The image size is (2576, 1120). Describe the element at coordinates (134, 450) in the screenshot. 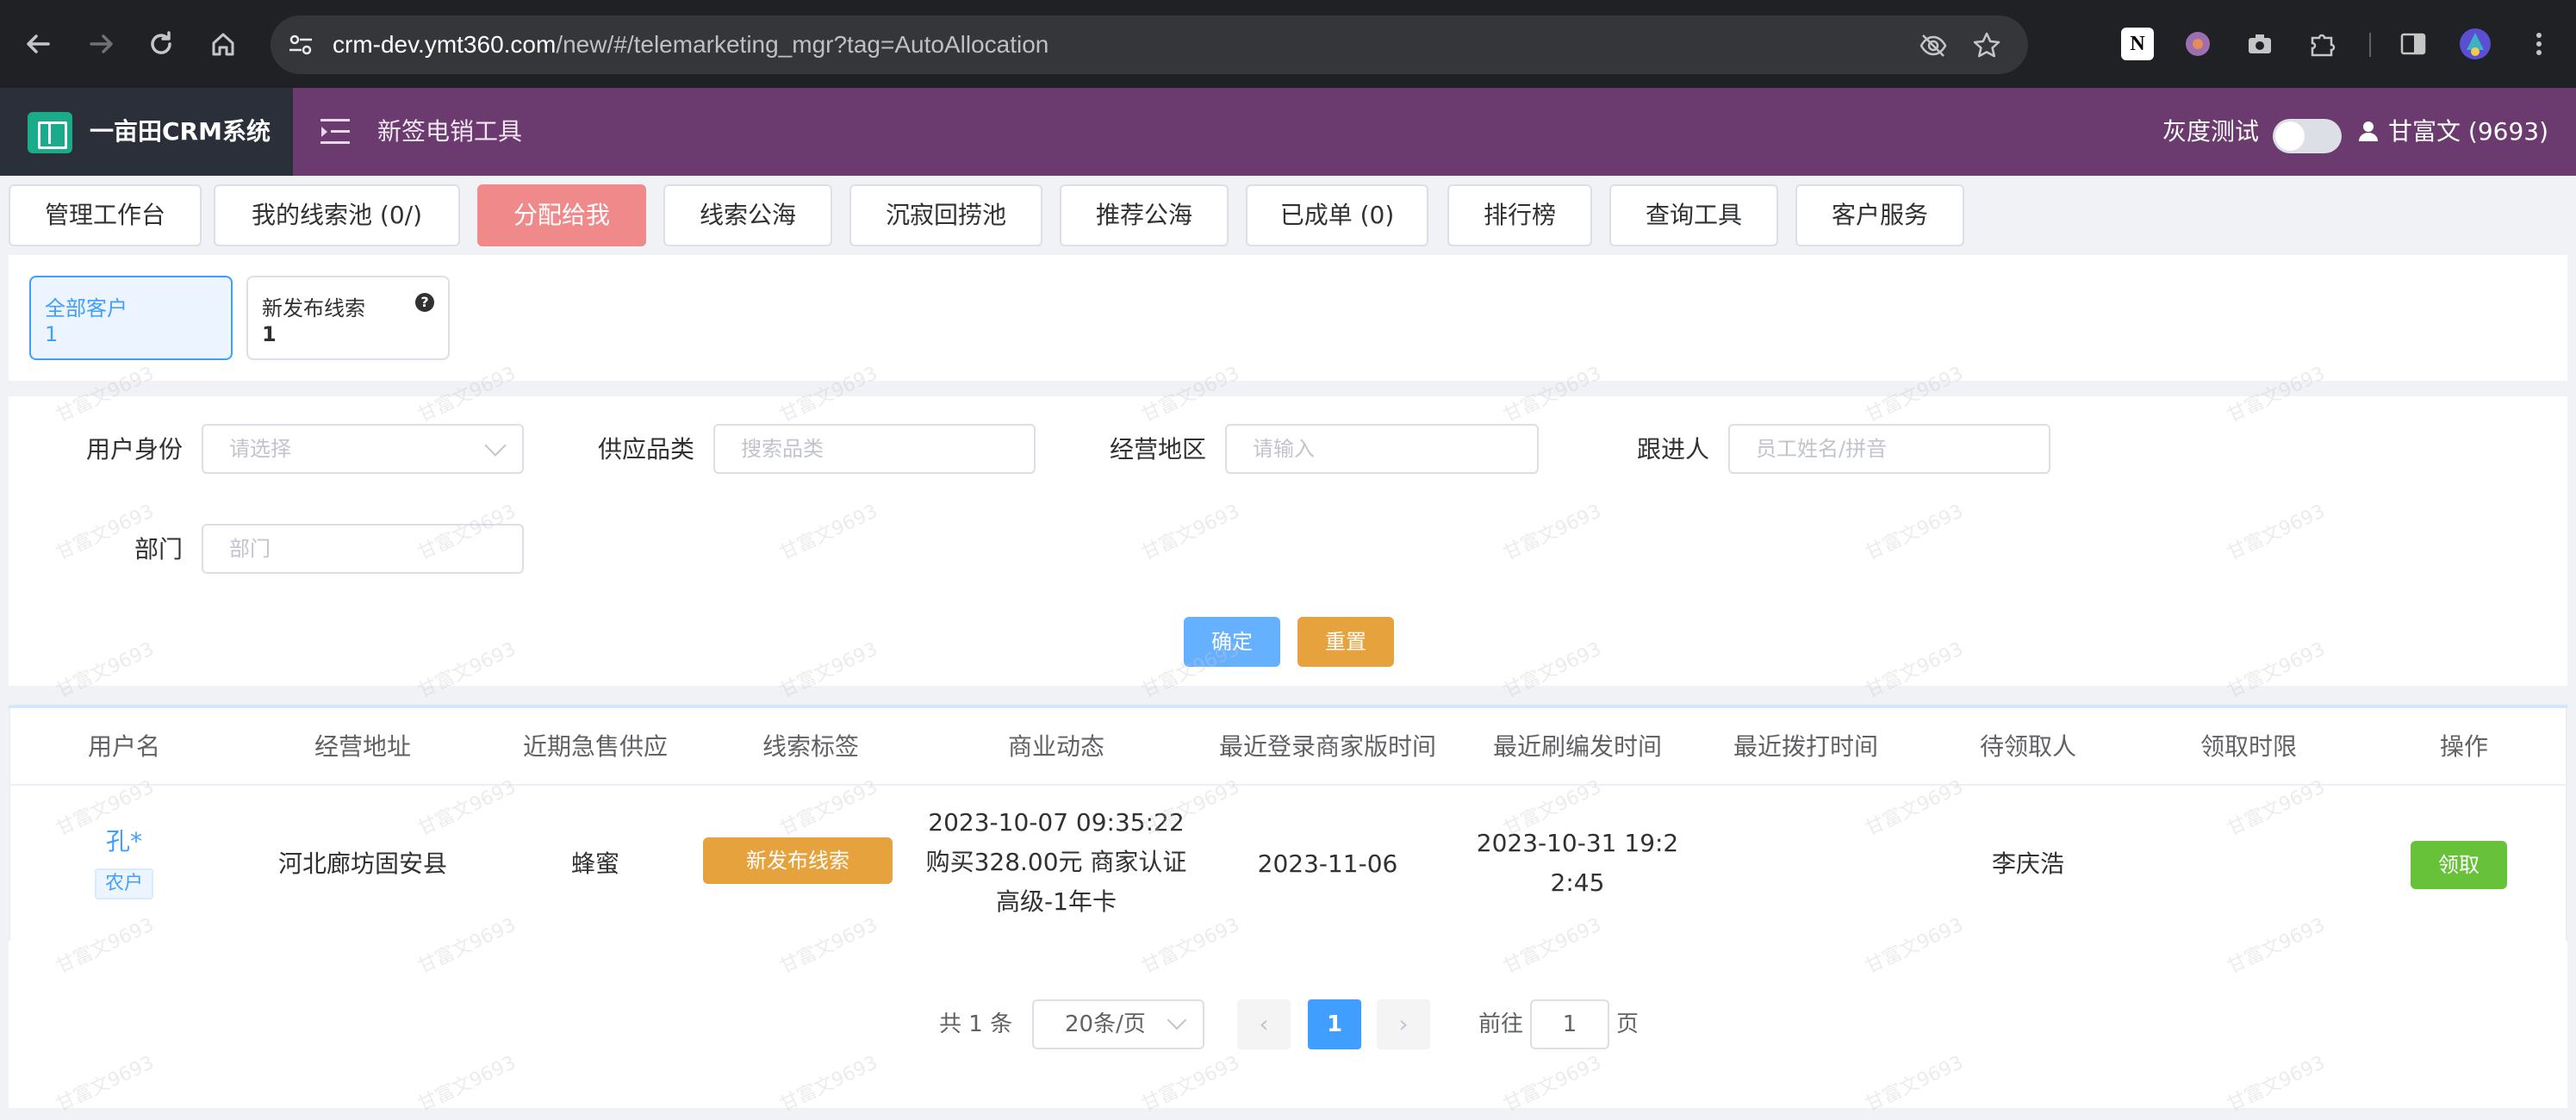

I see `identity-label: 用户身份` at that location.